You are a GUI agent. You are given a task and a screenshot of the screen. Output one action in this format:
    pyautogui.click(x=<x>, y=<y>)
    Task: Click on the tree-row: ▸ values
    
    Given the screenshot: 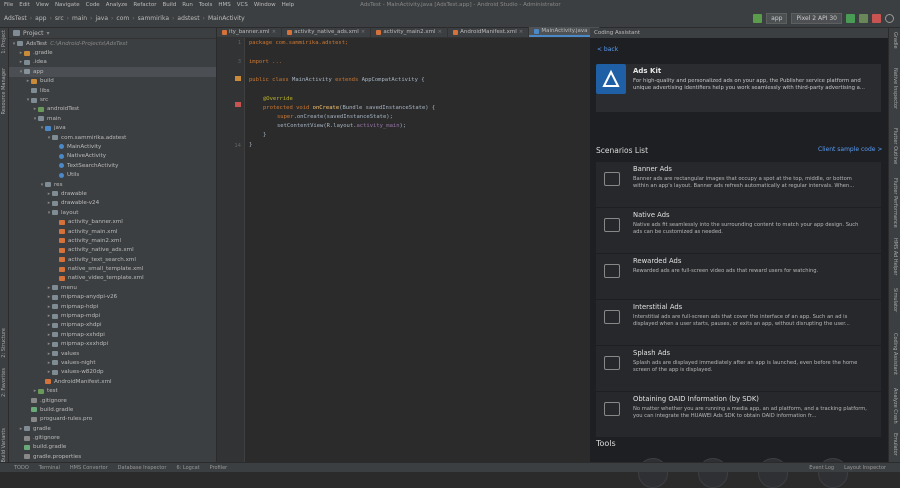 What is the action you would take?
    pyautogui.click(x=112, y=353)
    